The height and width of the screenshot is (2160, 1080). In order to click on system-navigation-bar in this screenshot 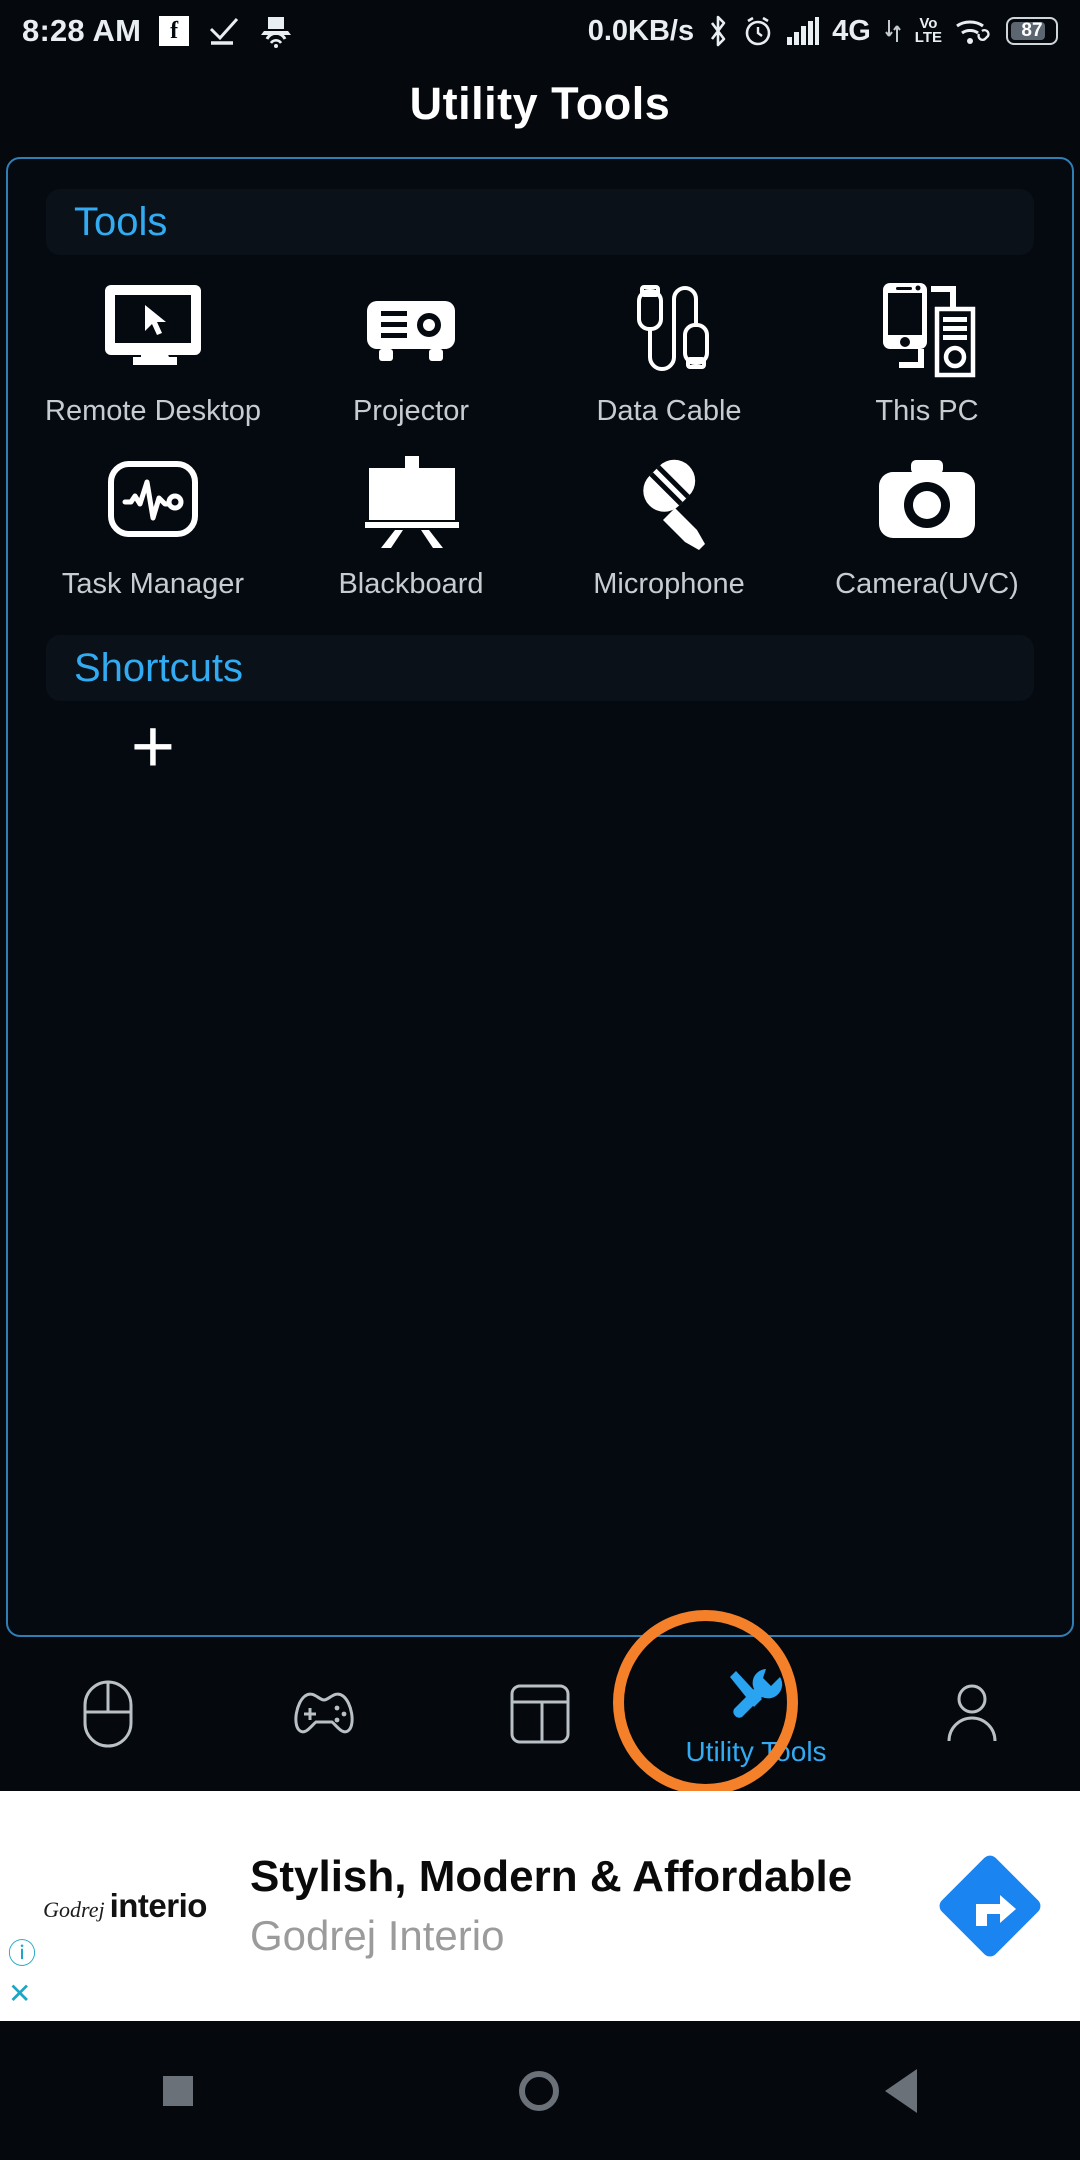, I will do `click(540, 2090)`.